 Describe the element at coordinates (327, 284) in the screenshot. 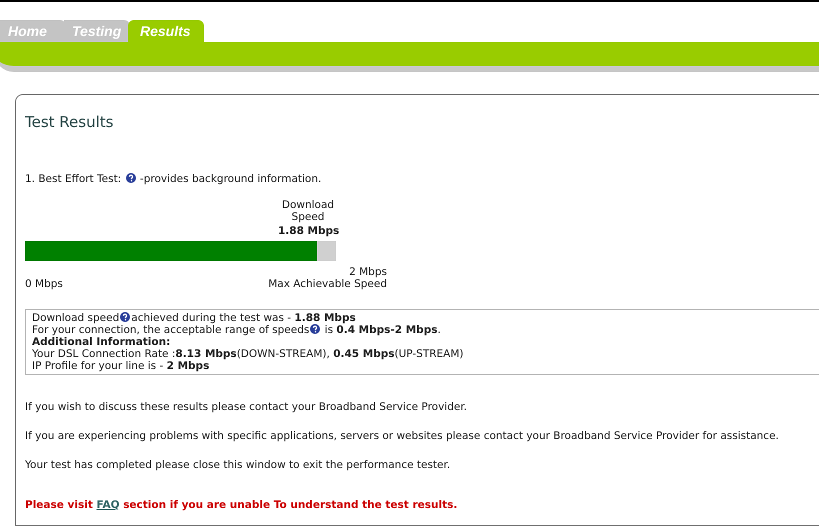

I see `max-caption: Max Achievable Speed` at that location.